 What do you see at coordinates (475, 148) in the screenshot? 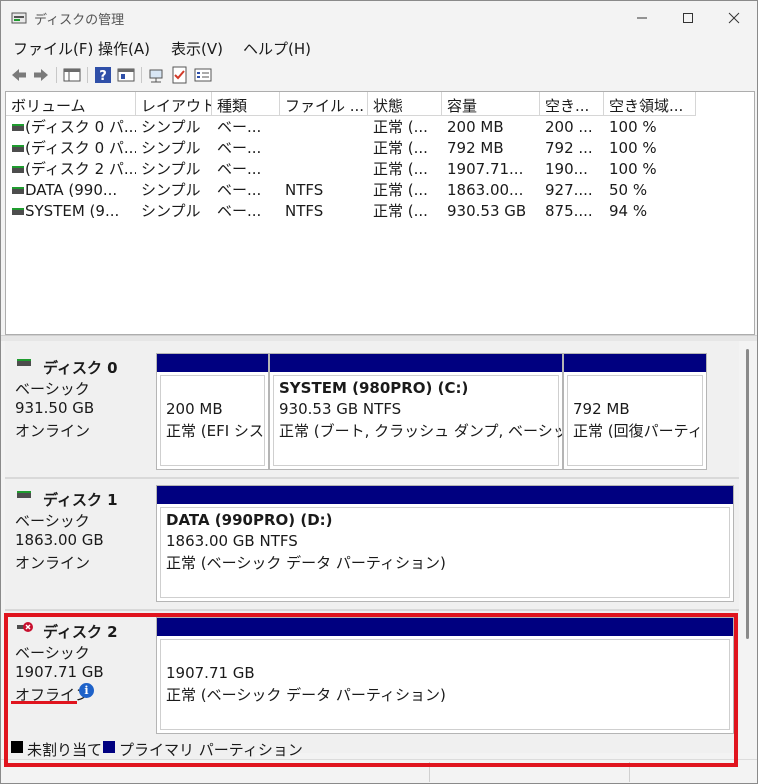
I see `volume-capacity: 792 MB` at bounding box center [475, 148].